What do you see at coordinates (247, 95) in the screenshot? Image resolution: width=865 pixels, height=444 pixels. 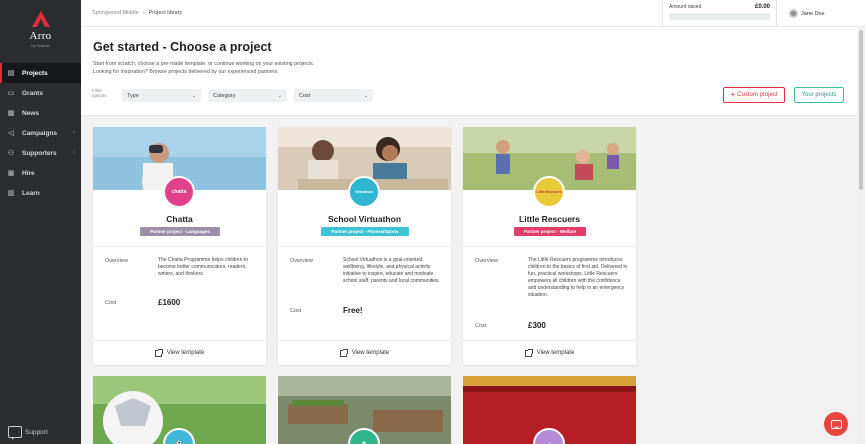 I see `filter-category-select: Category ⌄` at bounding box center [247, 95].